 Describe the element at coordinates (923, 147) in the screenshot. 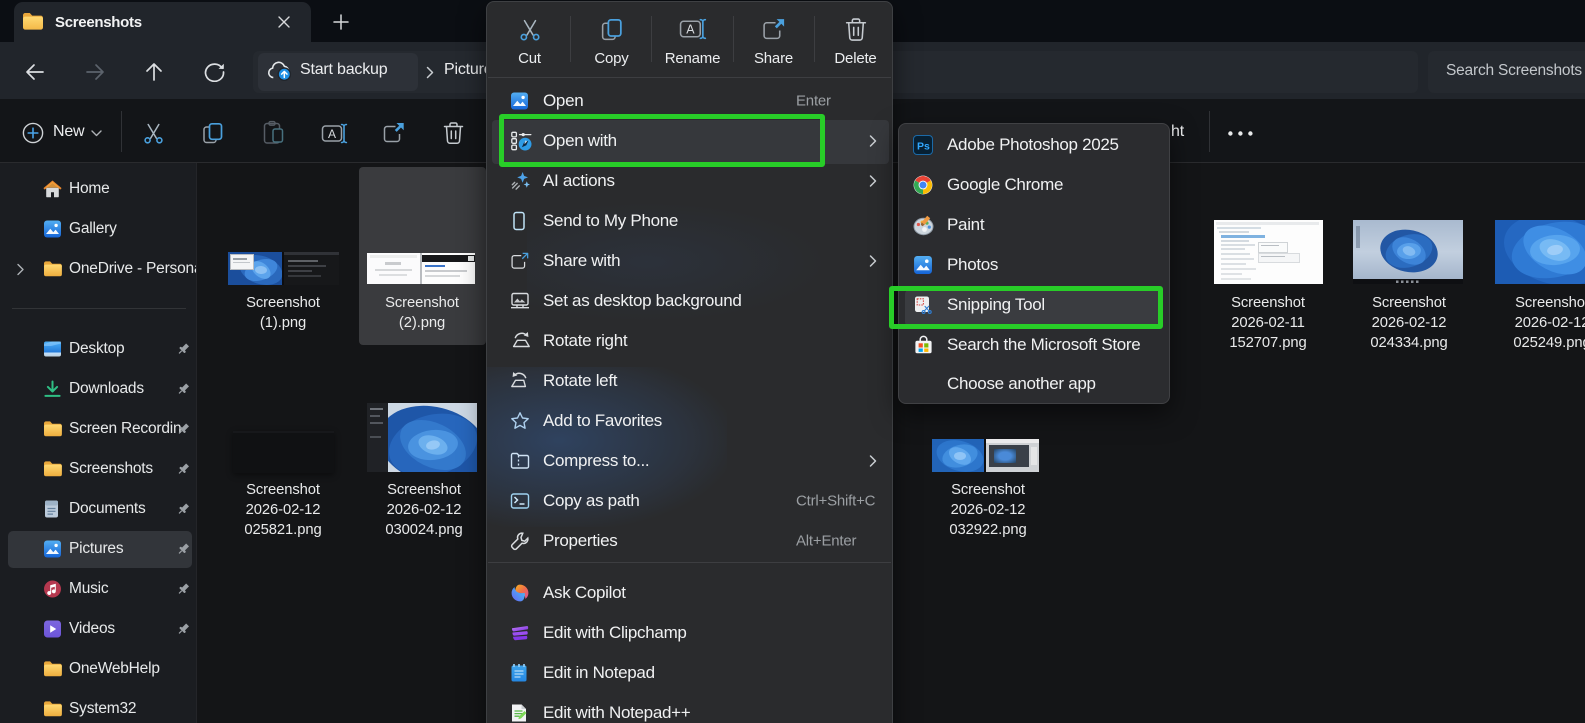

I see `svg-text: Ps` at that location.